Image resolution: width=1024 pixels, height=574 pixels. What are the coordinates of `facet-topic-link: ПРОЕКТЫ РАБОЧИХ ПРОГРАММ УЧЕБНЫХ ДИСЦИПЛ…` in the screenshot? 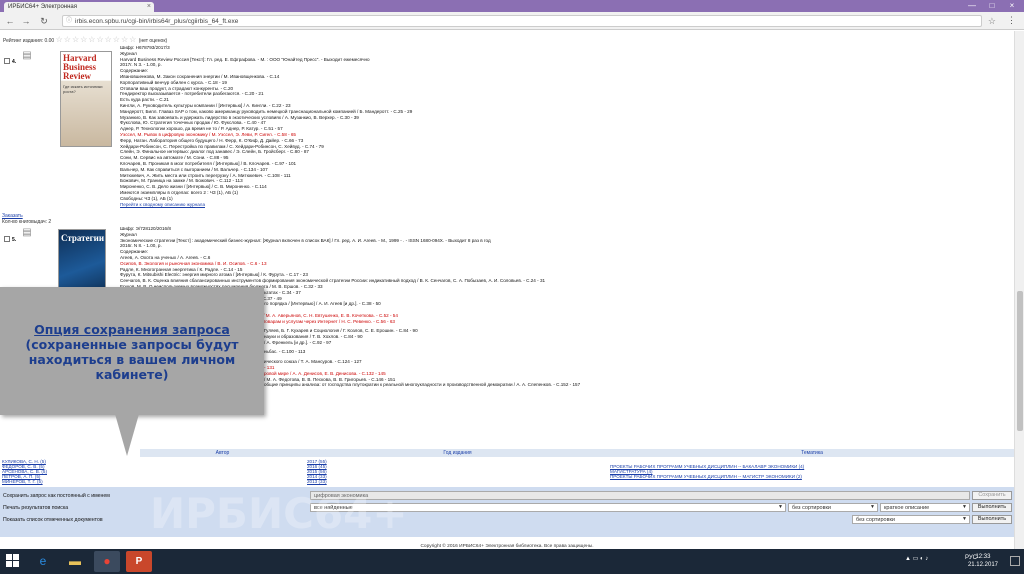 It's located at (706, 476).